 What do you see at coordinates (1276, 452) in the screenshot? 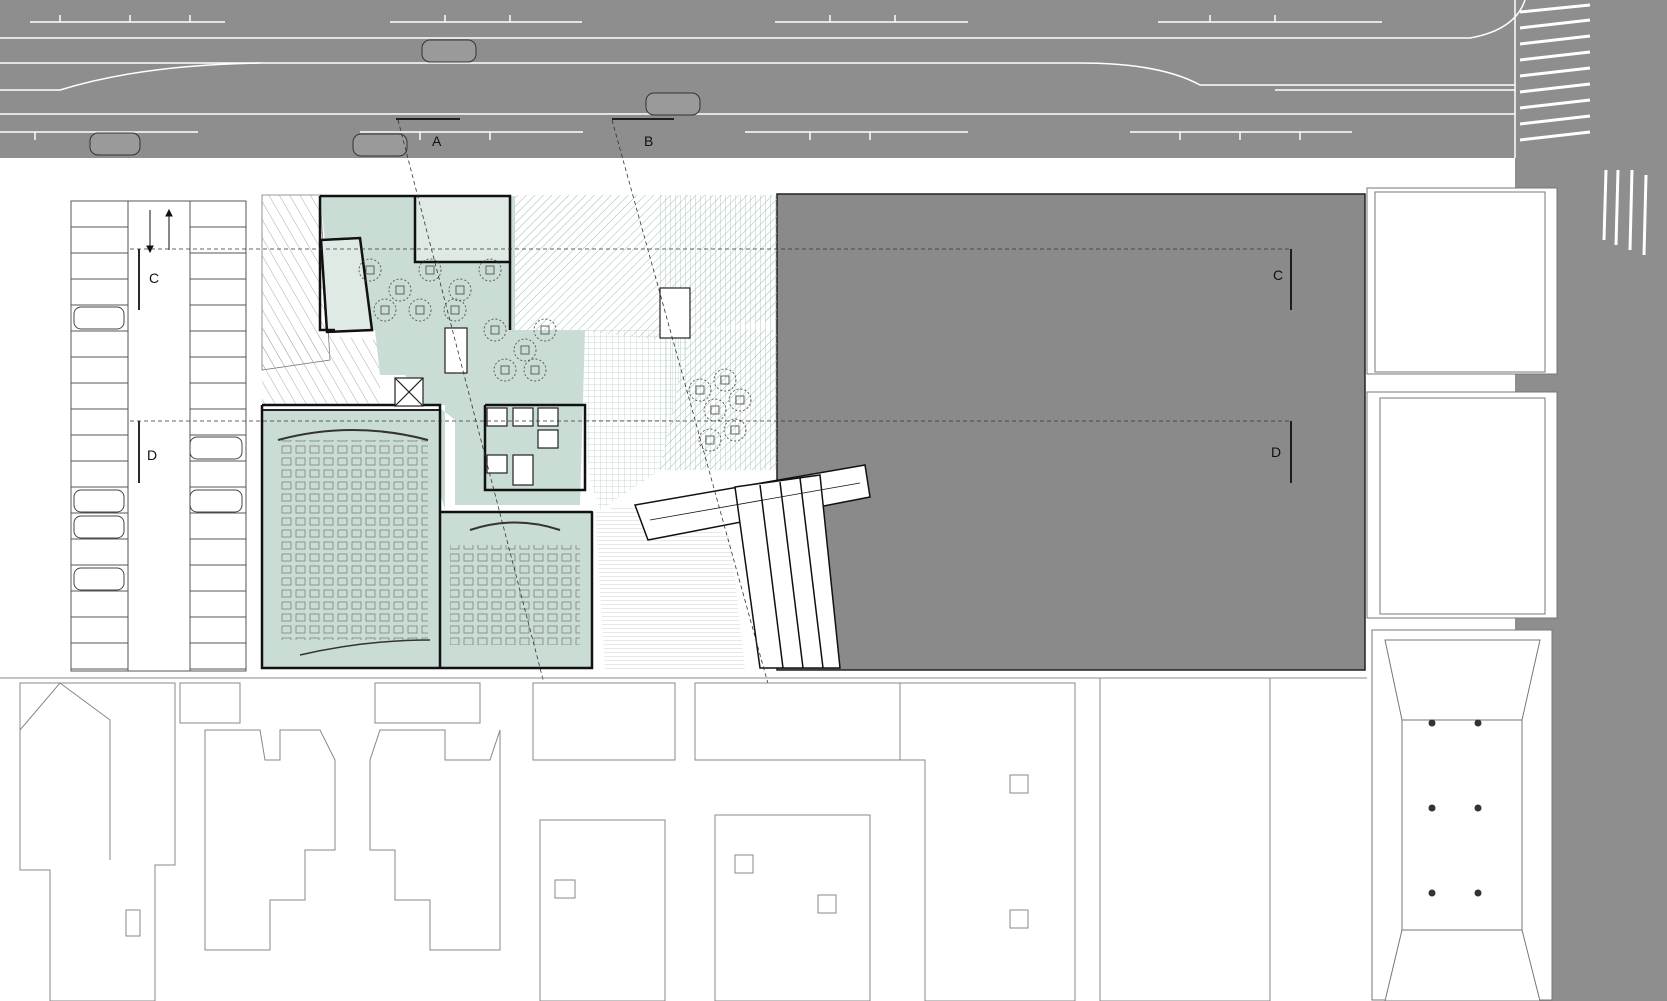
I see `section-label-d-right: D` at bounding box center [1276, 452].